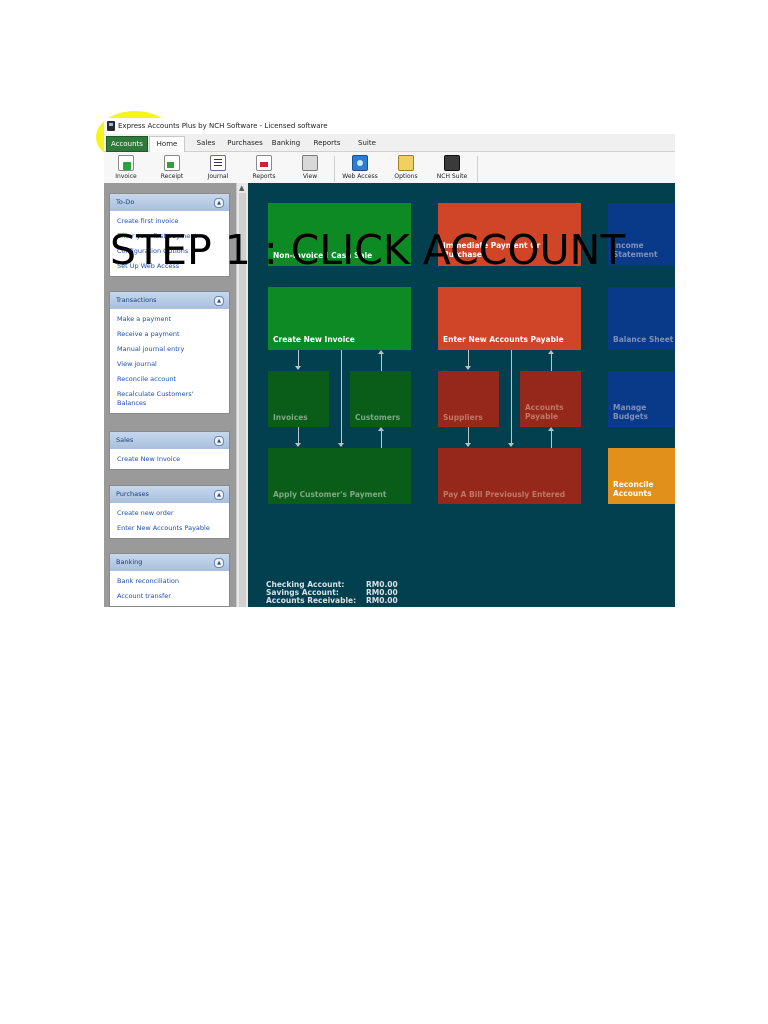 This screenshot has height=1024, width=768. Describe the element at coordinates (330, 494) in the screenshot. I see `tile-label: Apply Customer's Payment` at that location.